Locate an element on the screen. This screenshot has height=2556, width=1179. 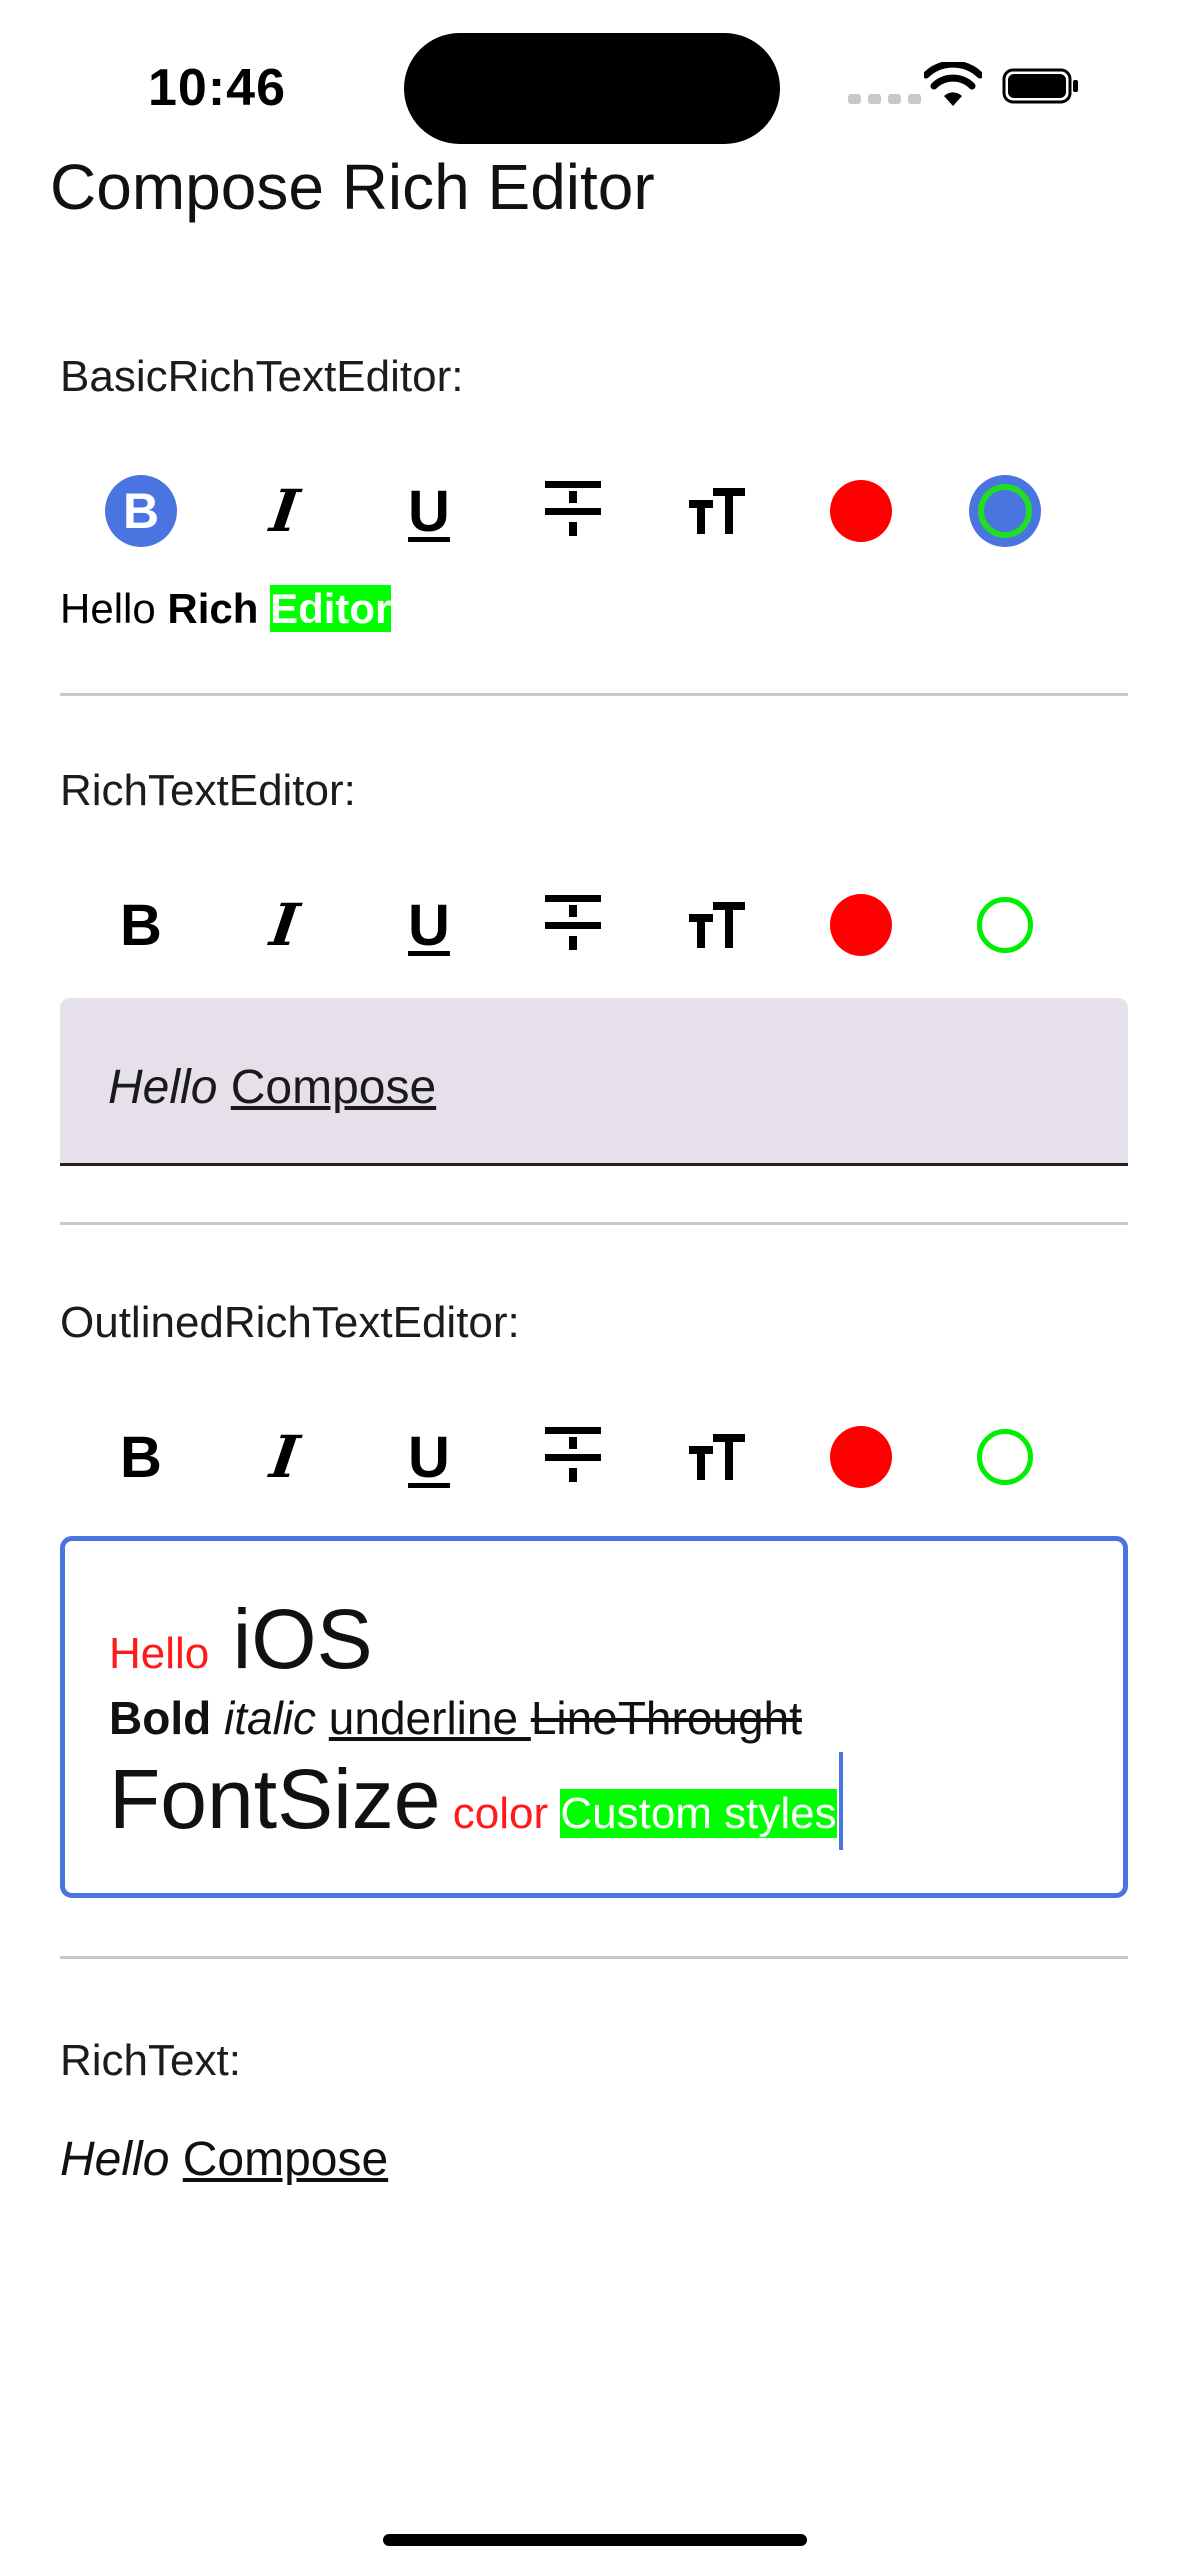
outlined-editor-toolbar: B I U is located at coordinates (590, 1457).